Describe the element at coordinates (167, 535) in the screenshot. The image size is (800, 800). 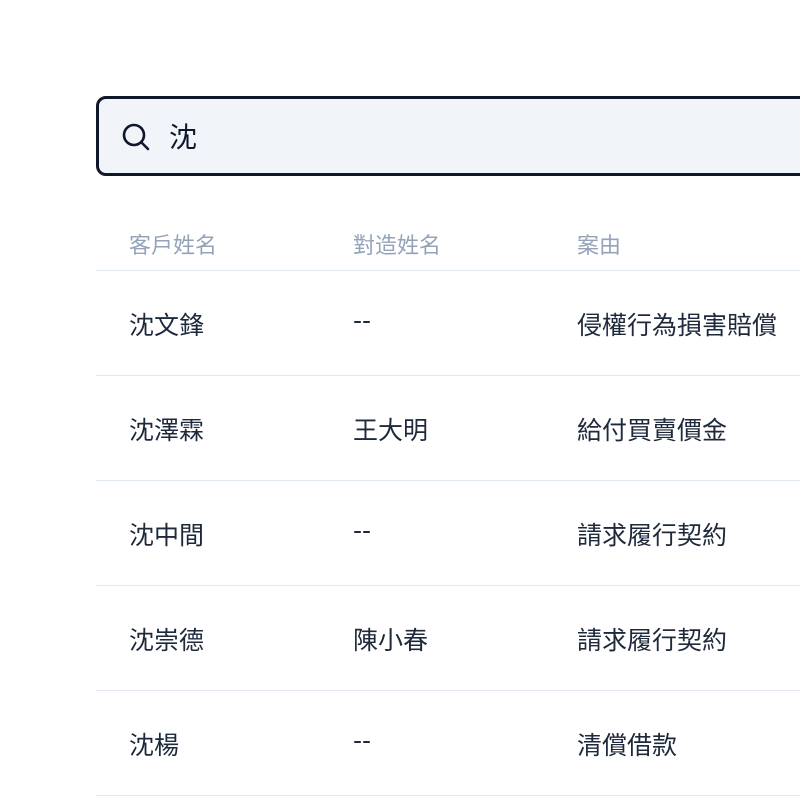
I see `cell-client-name: 沈中間` at that location.